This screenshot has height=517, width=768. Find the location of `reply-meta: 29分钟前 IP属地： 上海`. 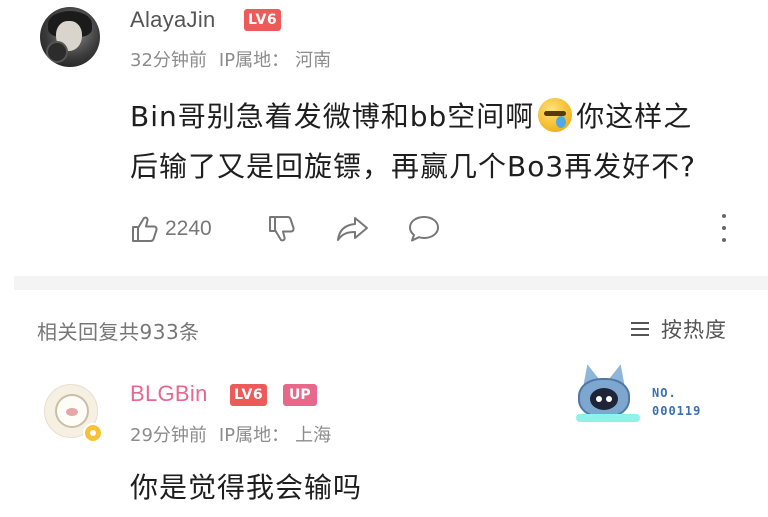

reply-meta: 29分钟前 IP属地： 上海 is located at coordinates (230, 434).